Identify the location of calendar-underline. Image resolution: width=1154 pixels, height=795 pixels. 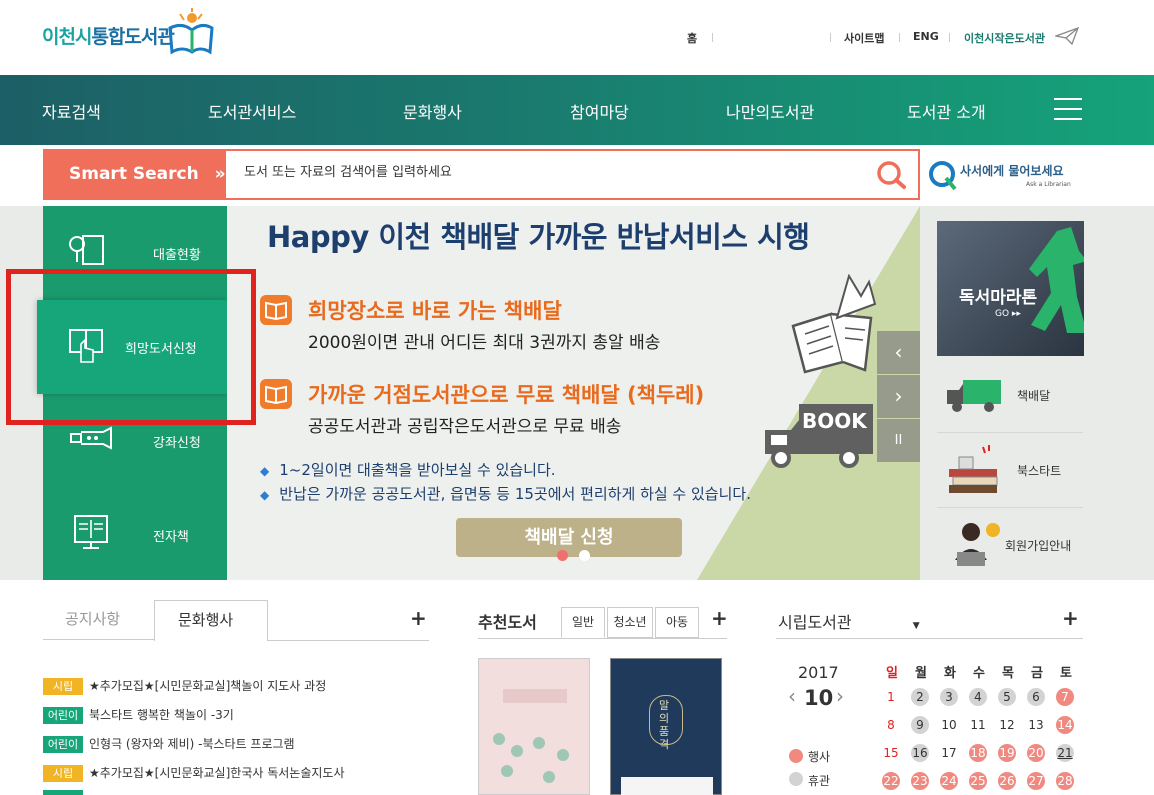
(929, 638).